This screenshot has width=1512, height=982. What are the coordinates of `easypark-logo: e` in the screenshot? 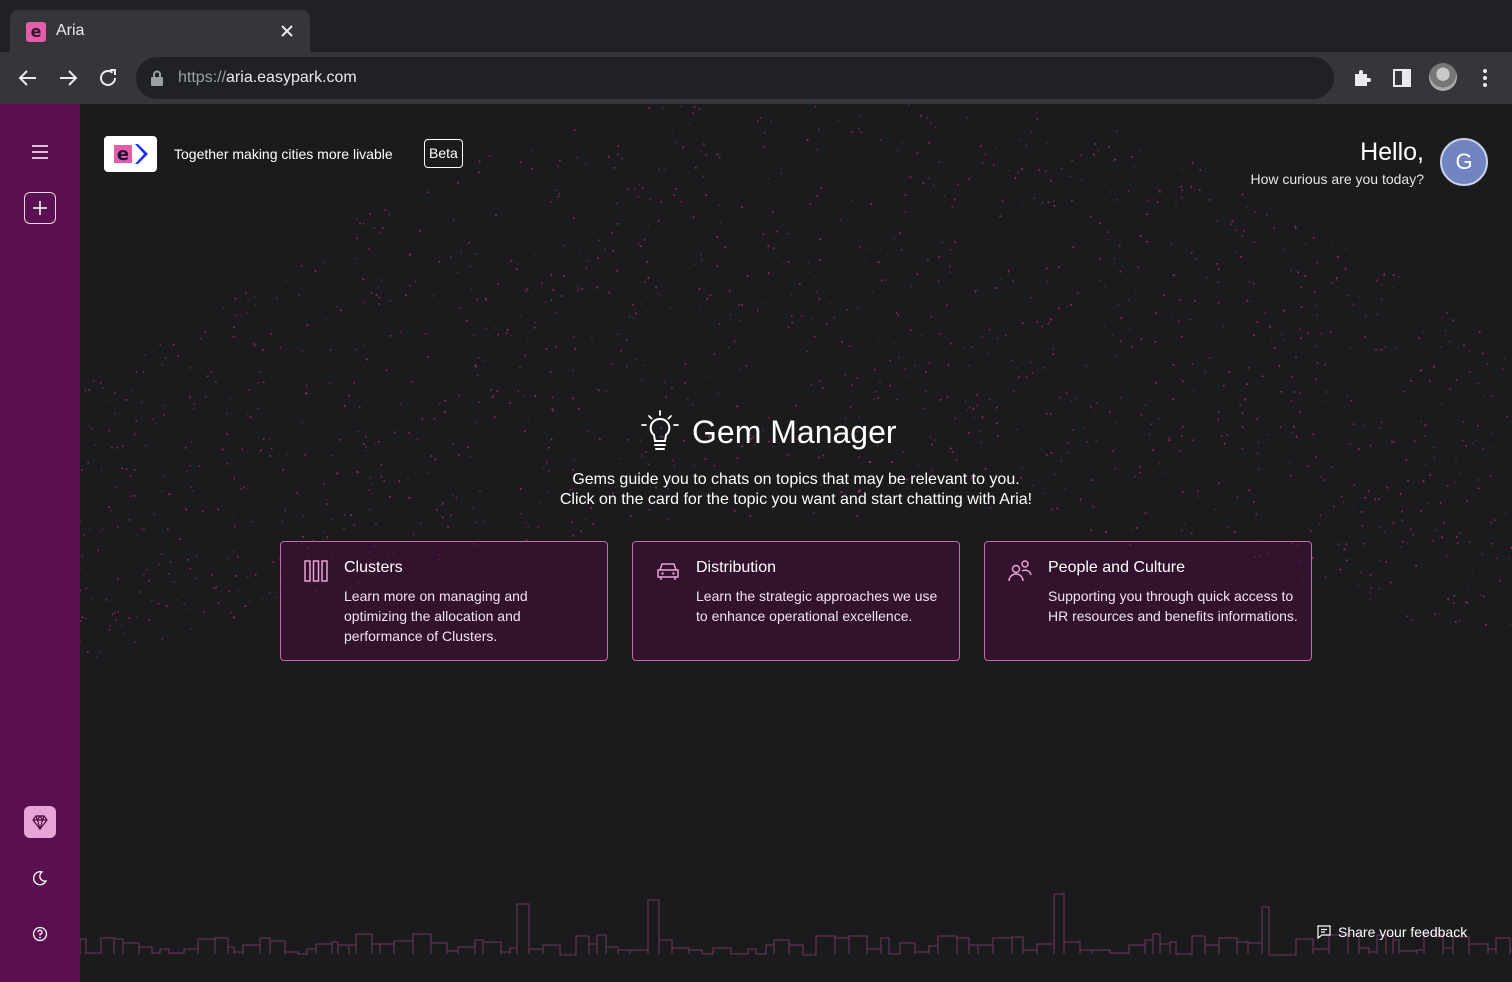 It's located at (130, 154).